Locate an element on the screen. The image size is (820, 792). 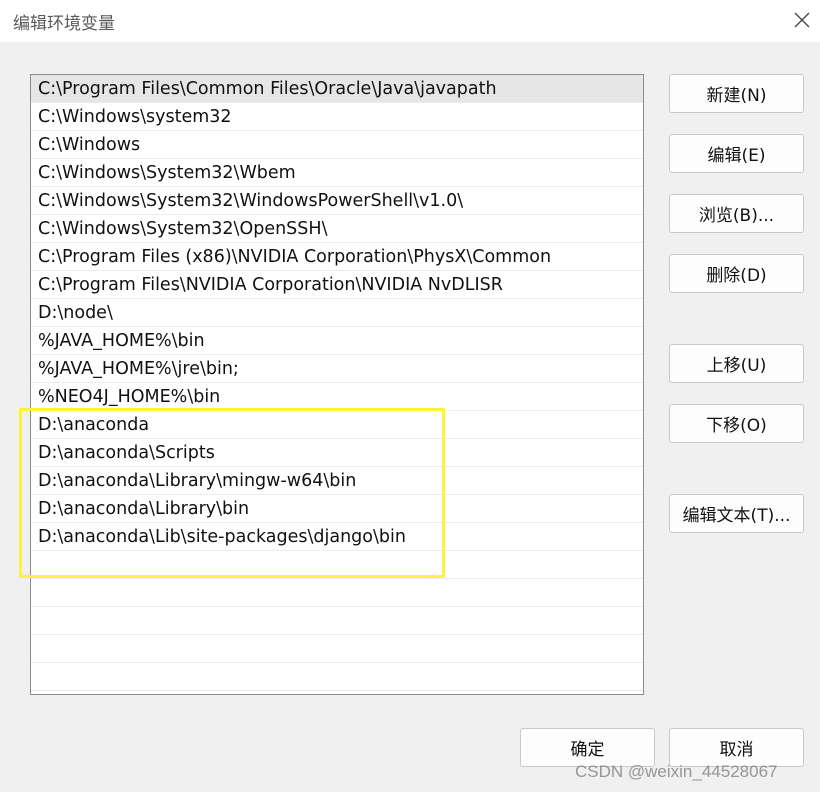
path-list-item: %JAVA_HOME%\bin is located at coordinates (337, 341).